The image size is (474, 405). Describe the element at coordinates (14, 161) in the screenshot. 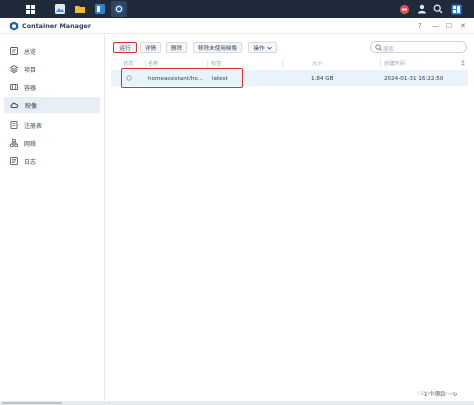

I see `log-icon` at that location.